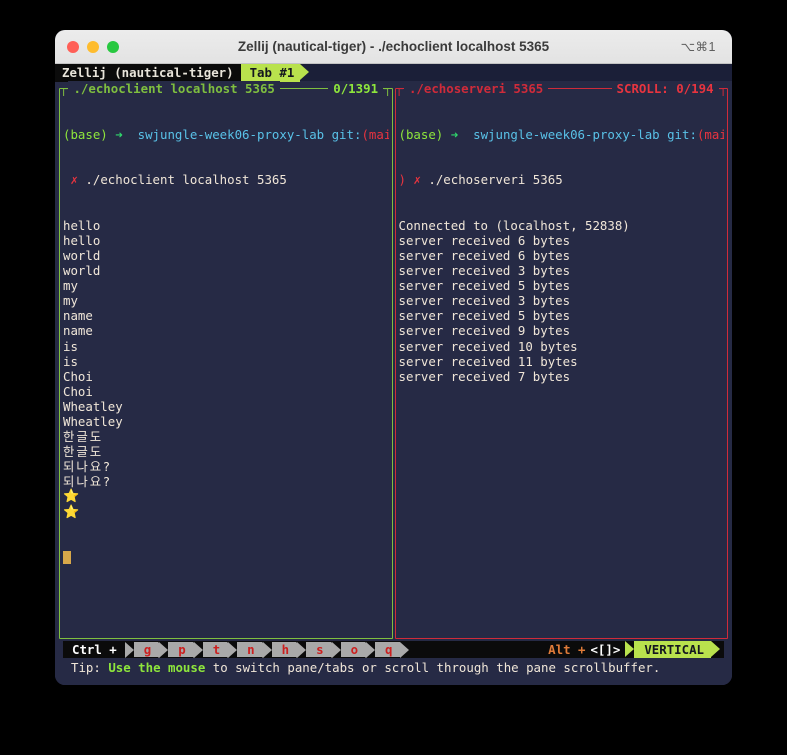  I want to click on text-cursor, so click(67, 557).